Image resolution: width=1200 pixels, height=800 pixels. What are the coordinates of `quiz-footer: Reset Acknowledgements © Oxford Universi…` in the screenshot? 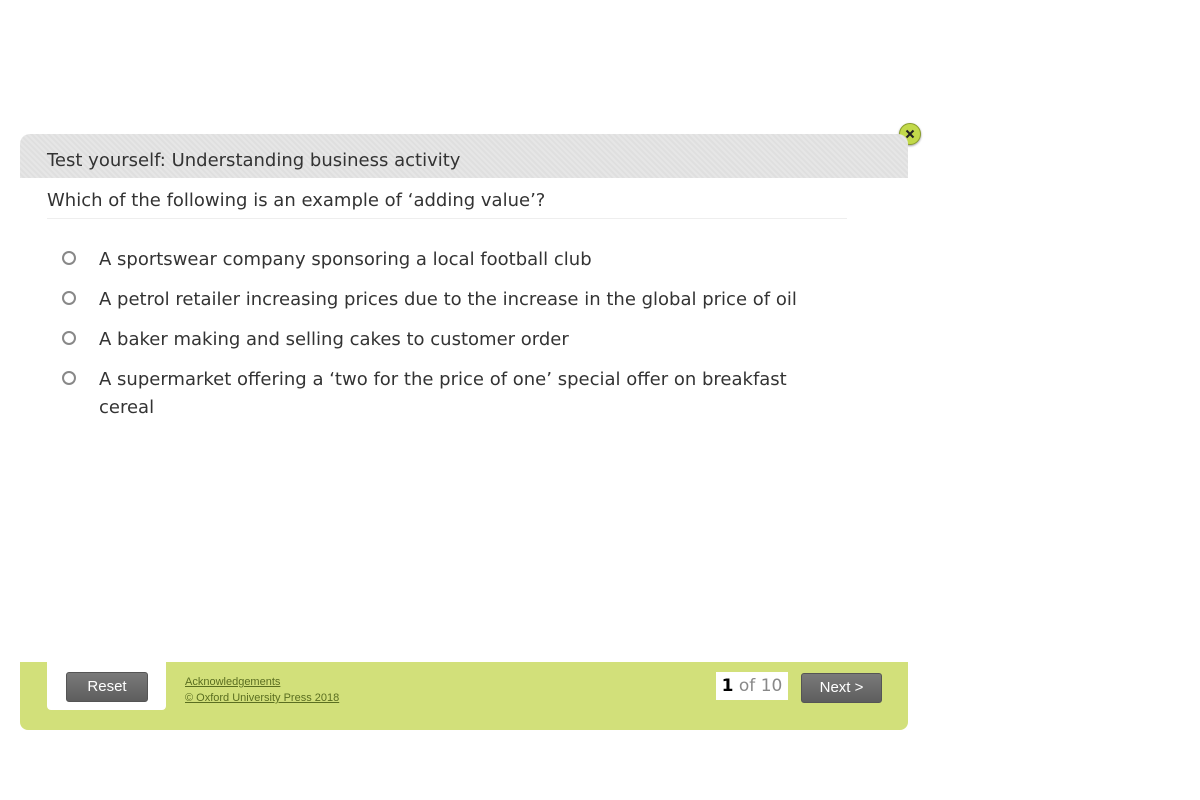 It's located at (464, 696).